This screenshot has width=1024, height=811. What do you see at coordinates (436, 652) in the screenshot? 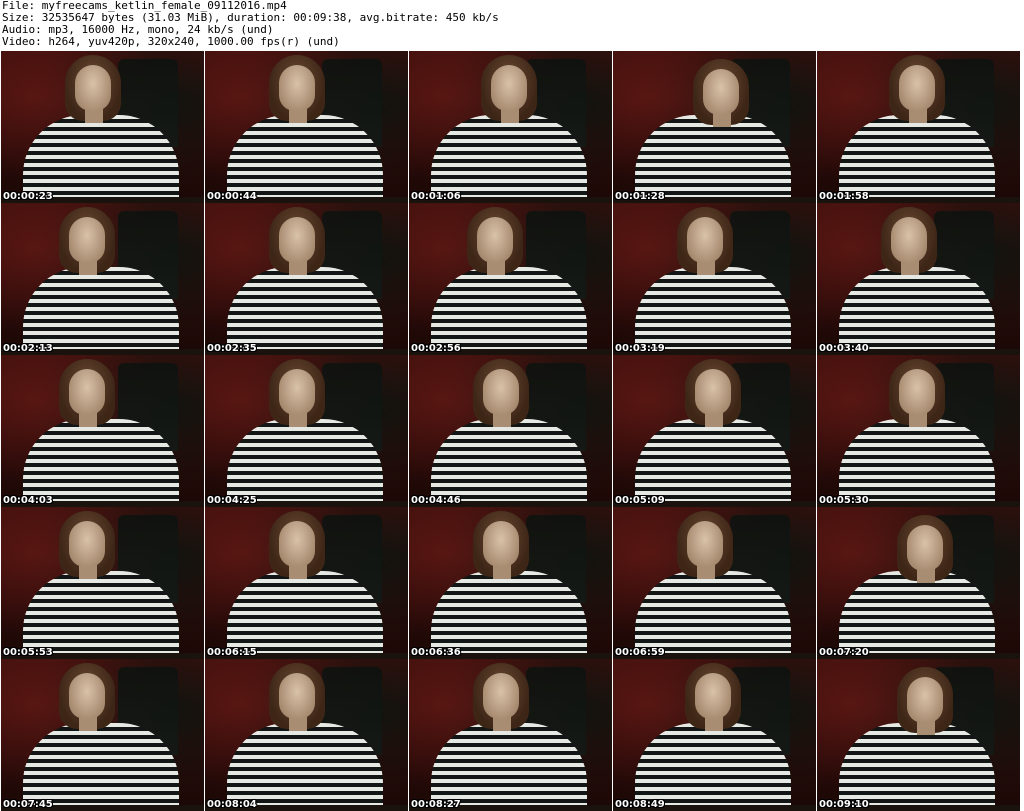
I see `thumbnail-timestamp: 00:06:36` at bounding box center [436, 652].